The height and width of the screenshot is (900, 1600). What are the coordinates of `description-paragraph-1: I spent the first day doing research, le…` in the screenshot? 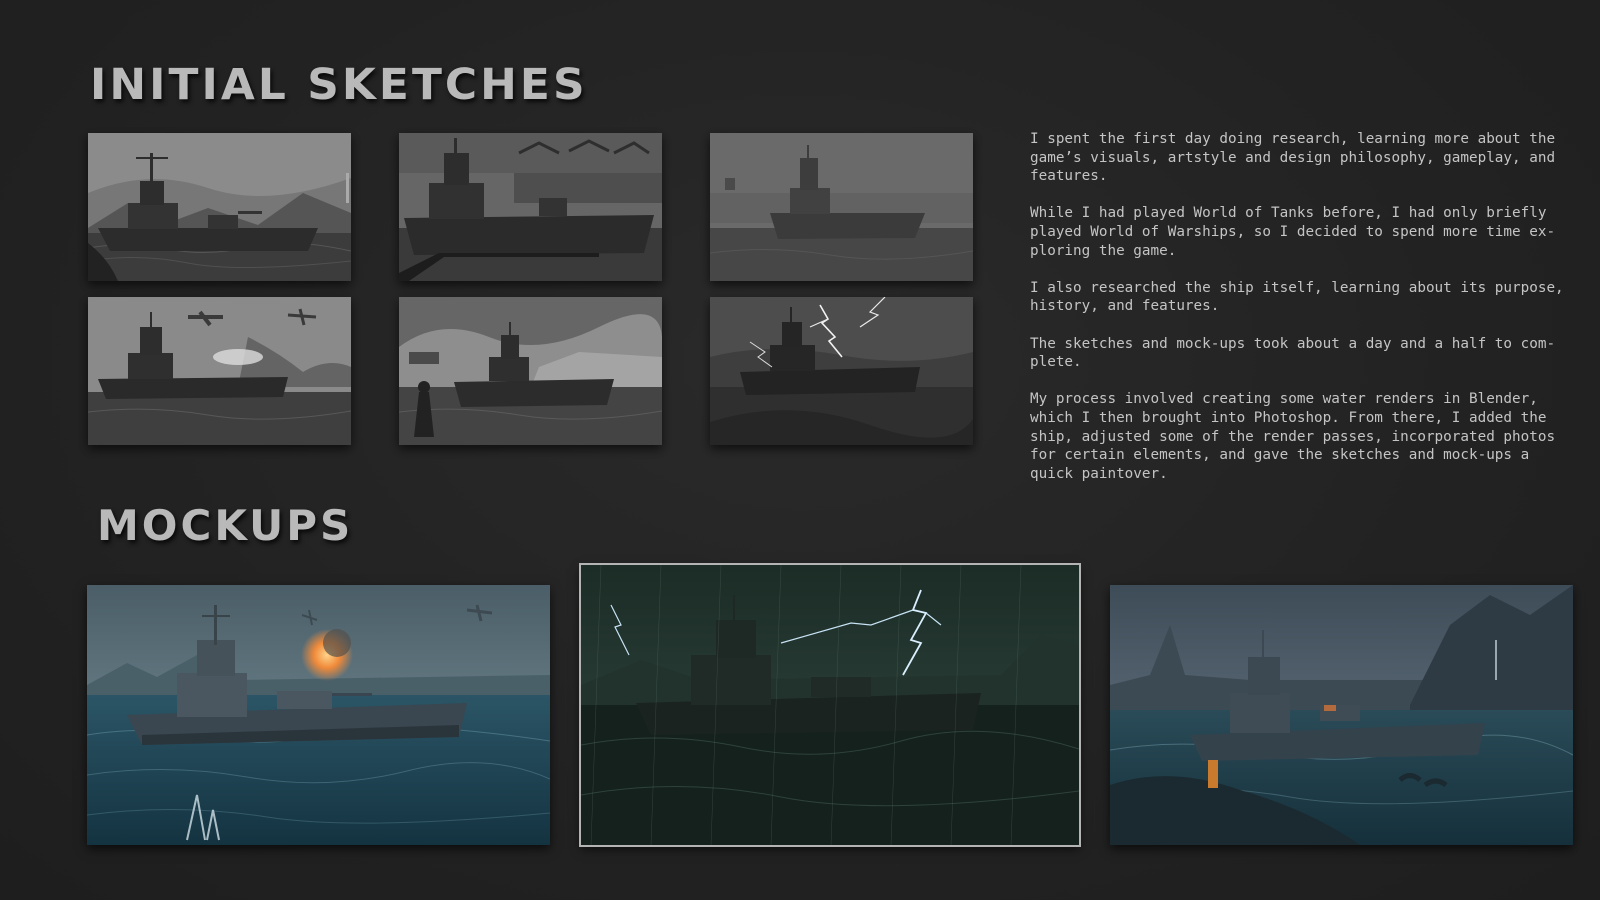 It's located at (1293, 158).